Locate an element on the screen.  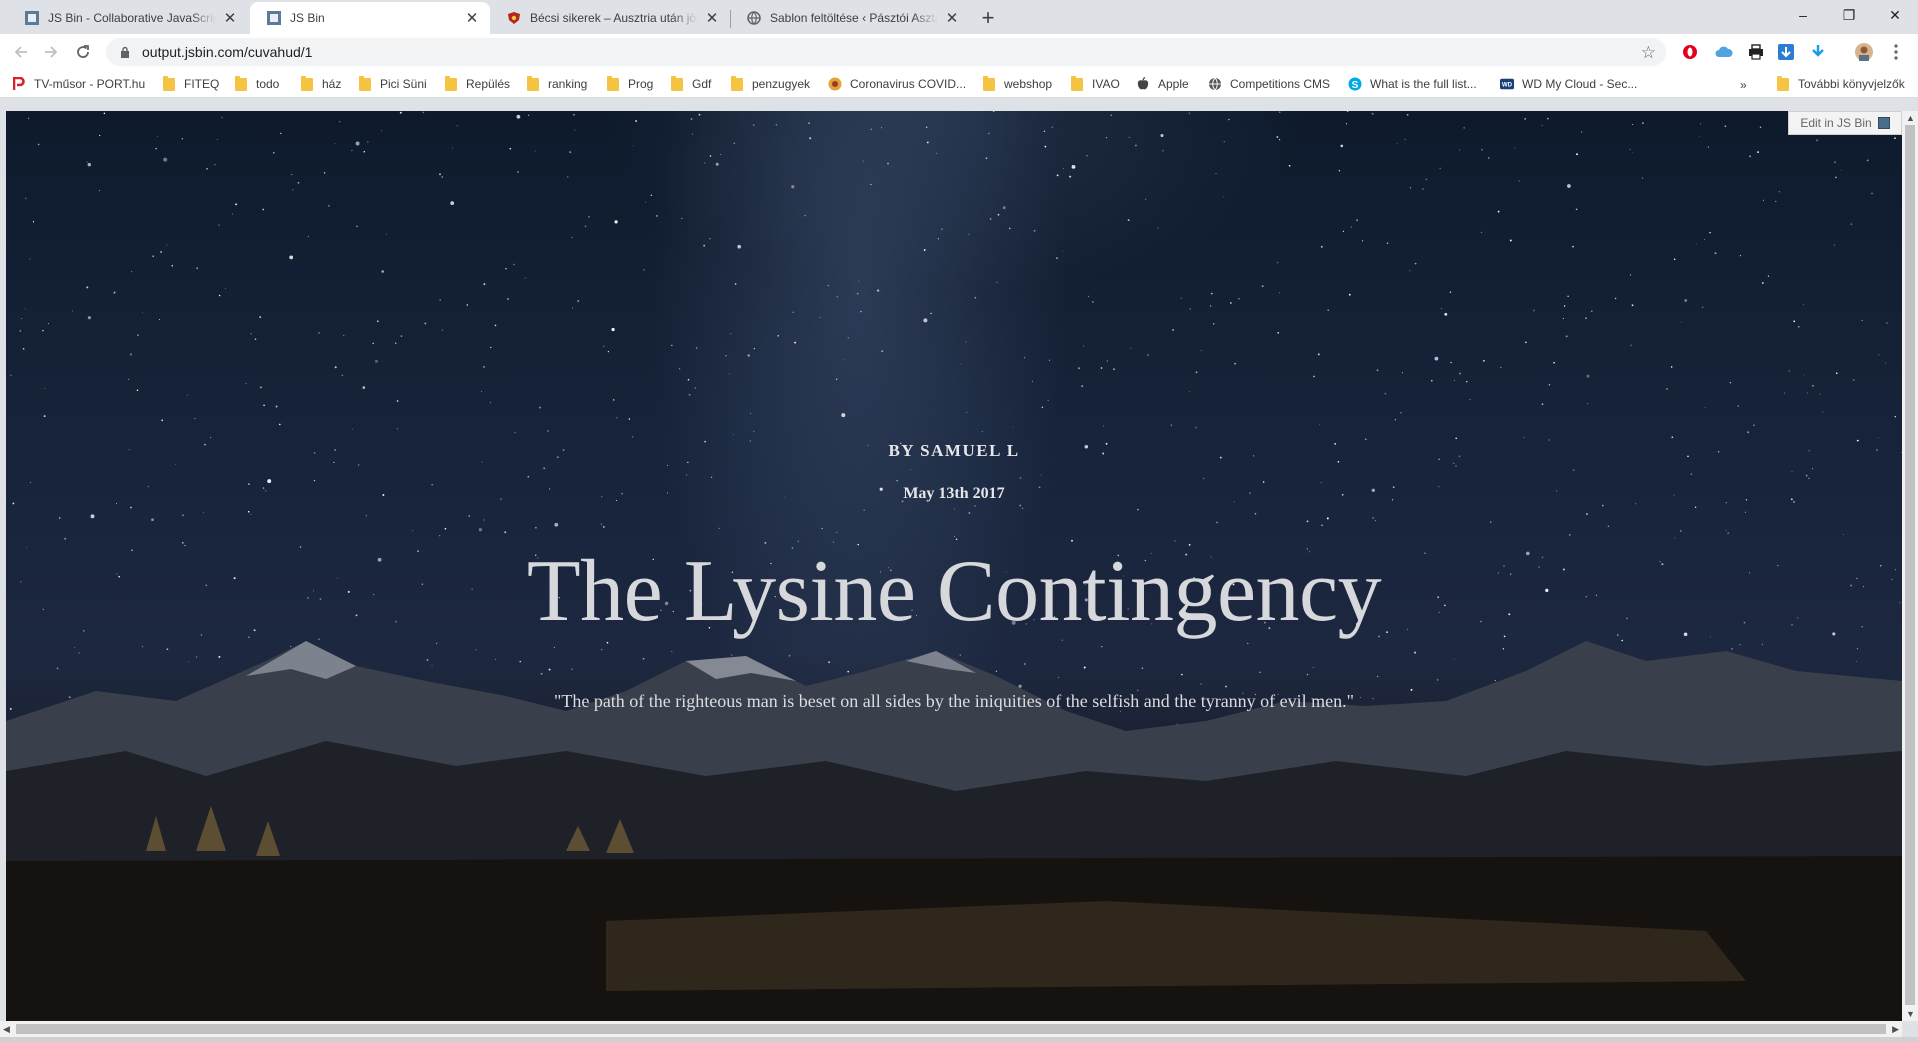
bookmark-label: Gdf is located at coordinates (702, 84).